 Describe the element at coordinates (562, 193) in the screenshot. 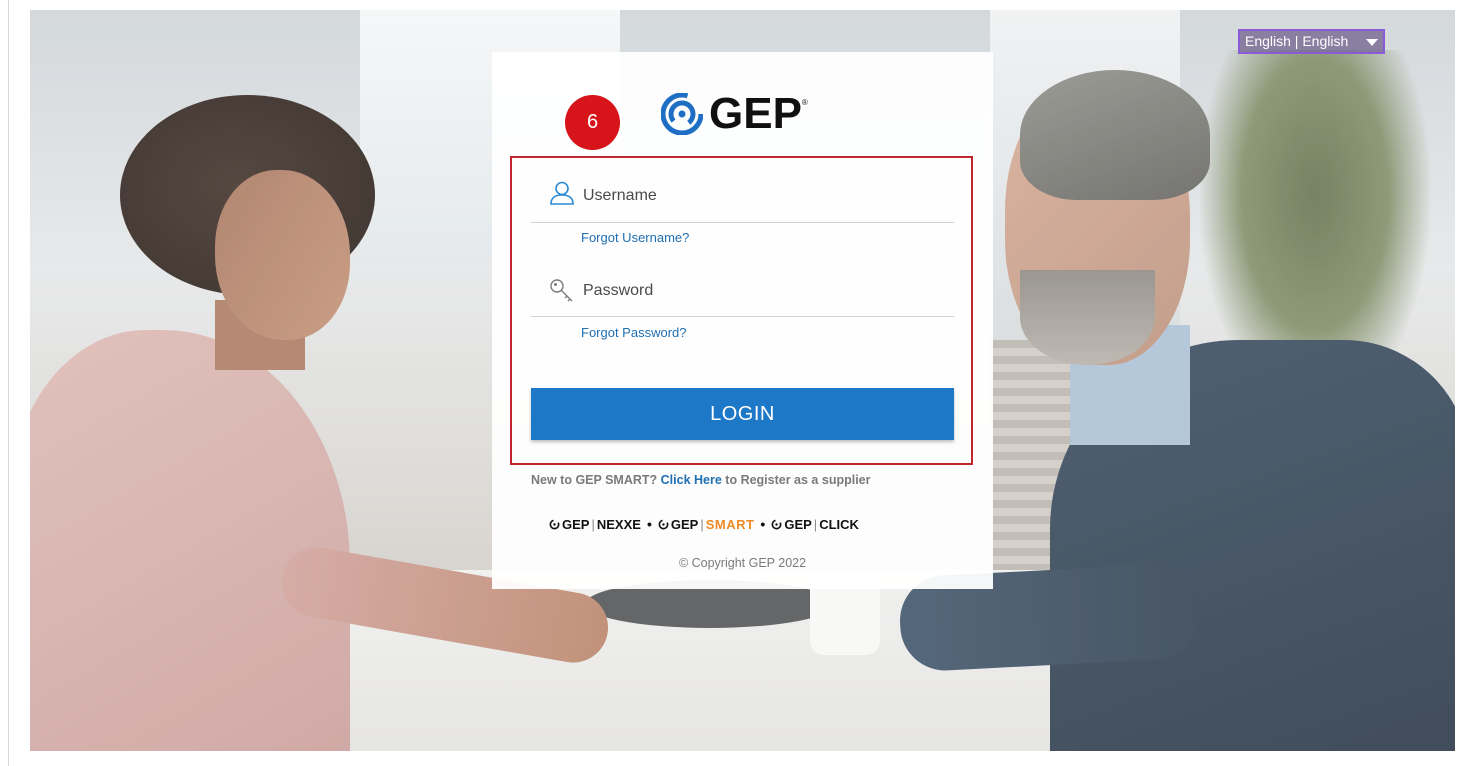

I see `user-icon` at that location.